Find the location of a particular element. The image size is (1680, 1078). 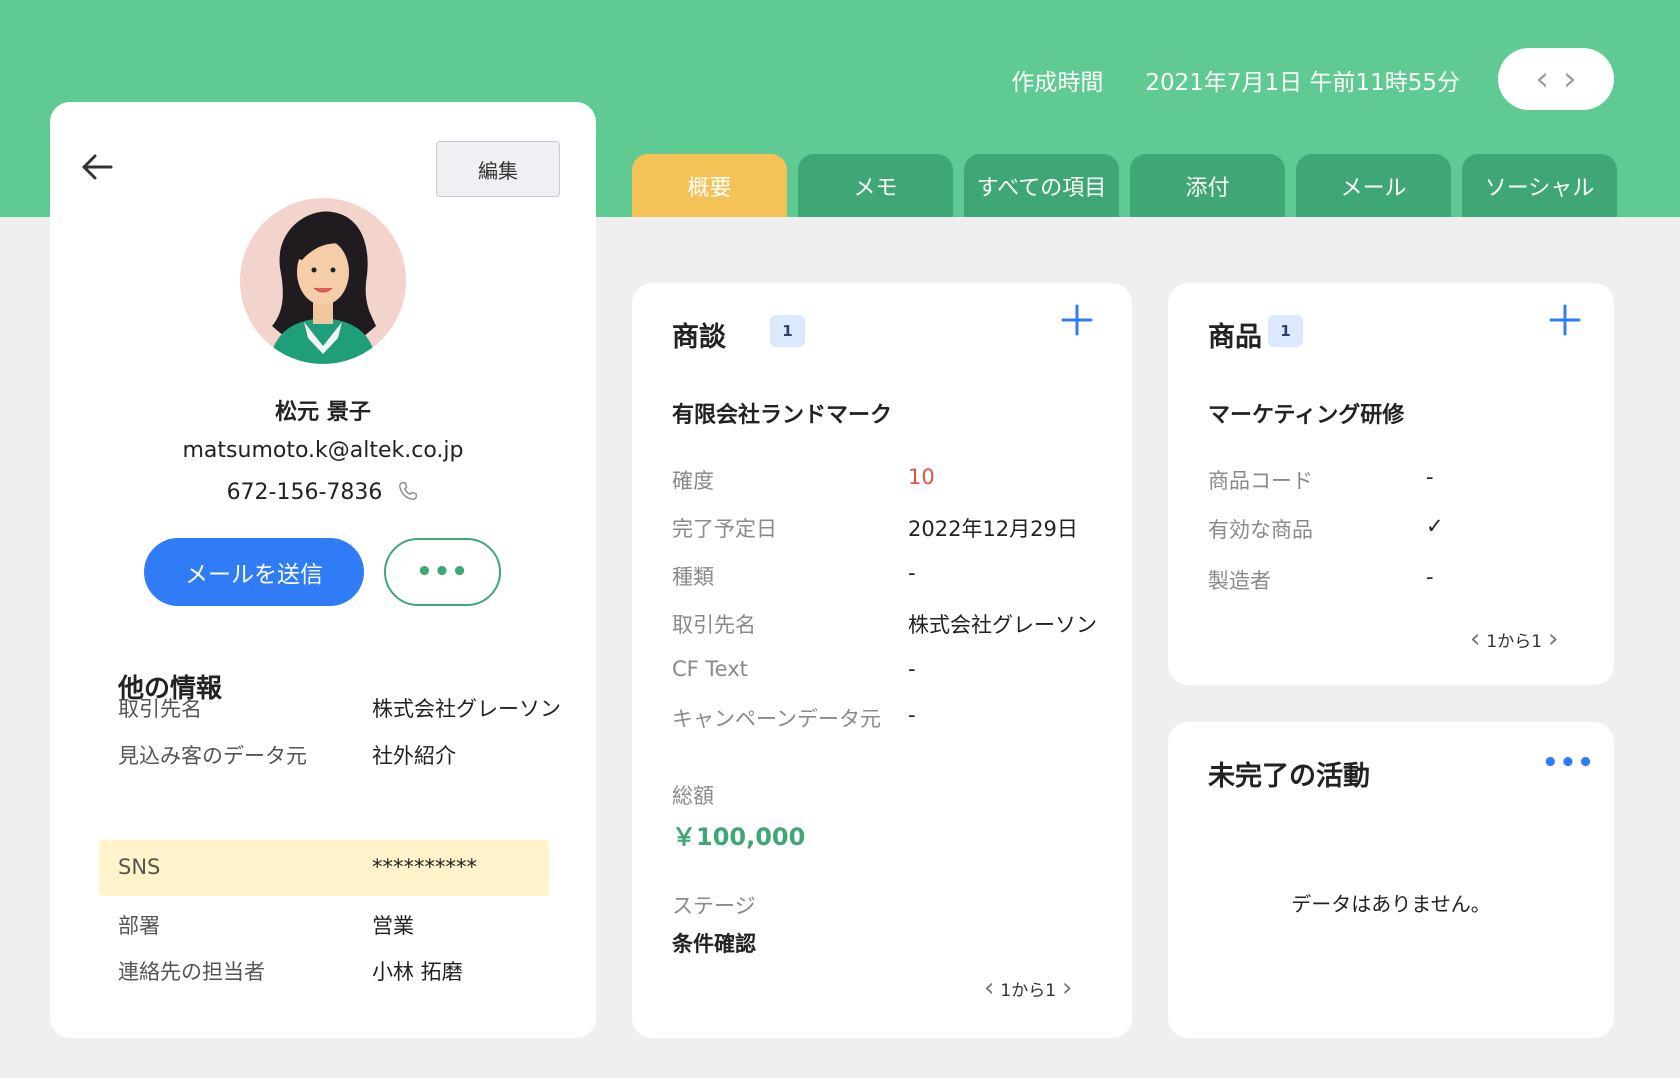

contact-email: matsumoto.k@altek.co.jp is located at coordinates (323, 450).